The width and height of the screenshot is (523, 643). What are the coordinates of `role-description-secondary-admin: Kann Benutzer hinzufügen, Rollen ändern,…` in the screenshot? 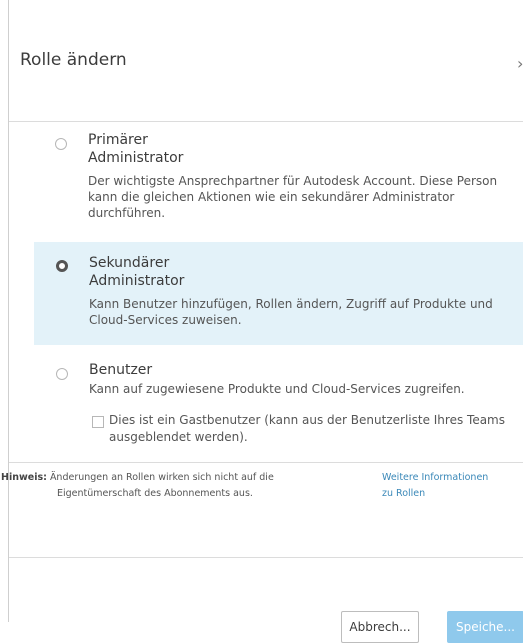 It's located at (291, 312).